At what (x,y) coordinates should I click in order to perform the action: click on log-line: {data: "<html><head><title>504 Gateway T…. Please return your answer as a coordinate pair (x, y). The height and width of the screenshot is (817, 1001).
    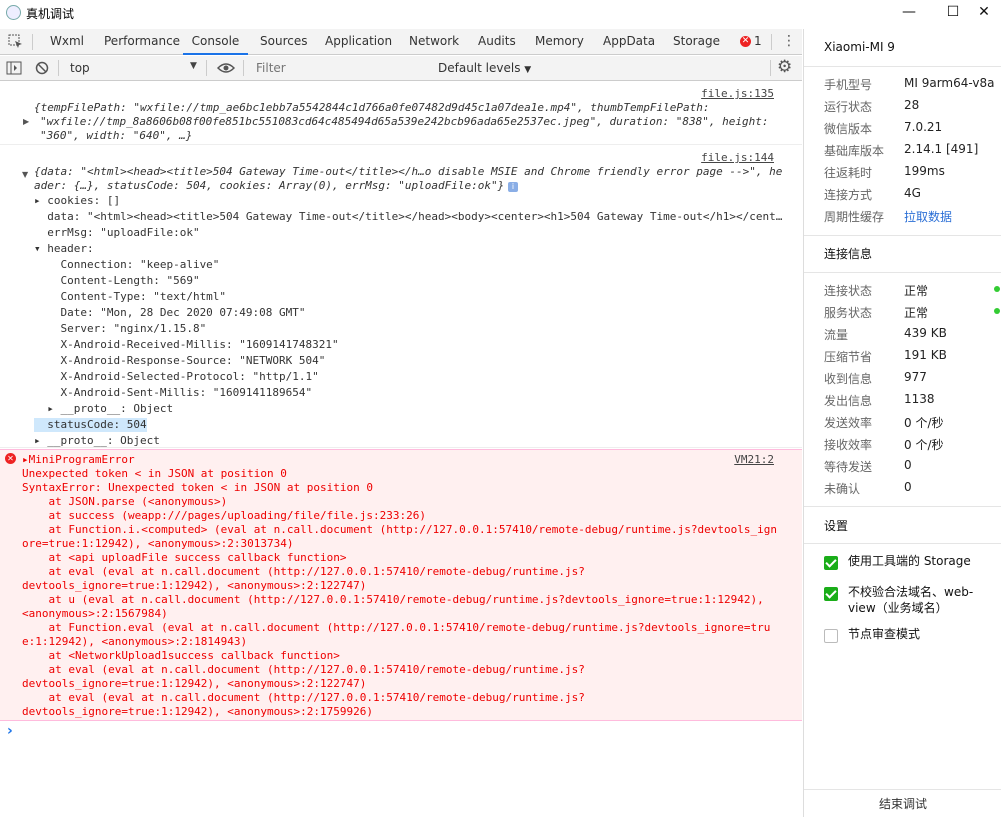
    Looking at the image, I should click on (408, 171).